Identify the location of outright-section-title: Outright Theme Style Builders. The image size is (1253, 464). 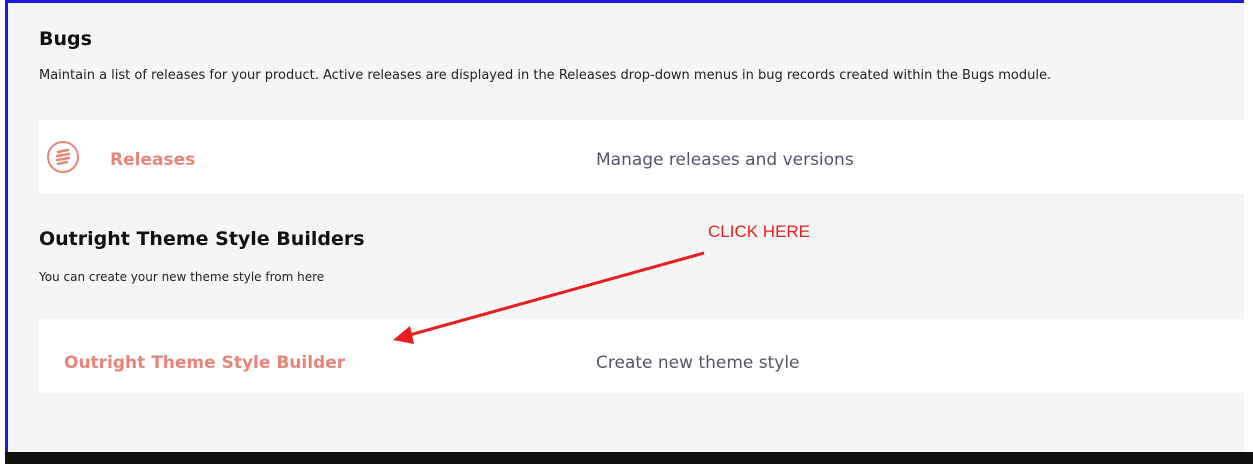
(202, 239).